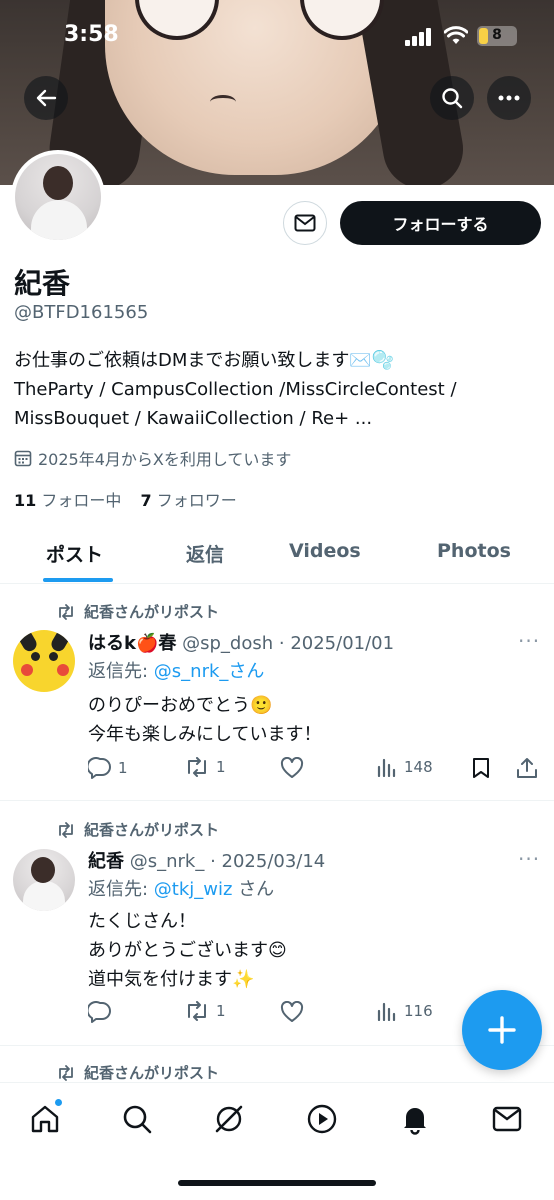  Describe the element at coordinates (404, 1011) in the screenshot. I see `views-button: 116` at that location.